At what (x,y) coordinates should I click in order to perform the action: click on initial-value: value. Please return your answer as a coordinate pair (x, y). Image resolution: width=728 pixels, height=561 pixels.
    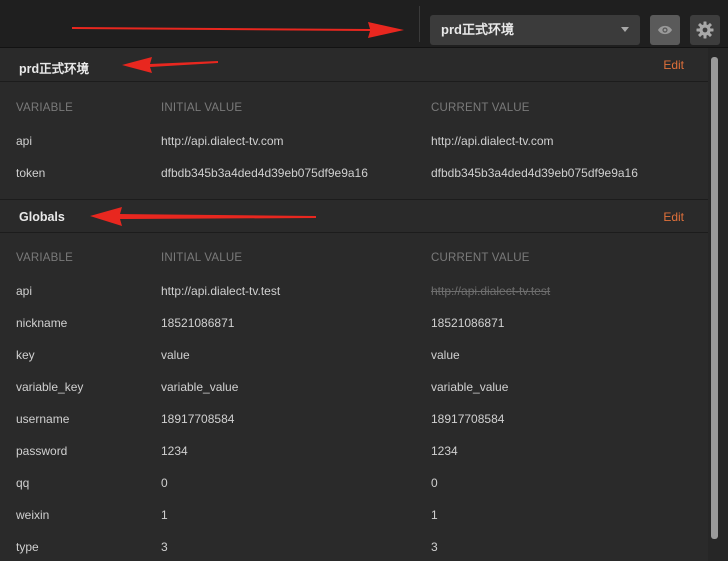
    Looking at the image, I should click on (175, 355).